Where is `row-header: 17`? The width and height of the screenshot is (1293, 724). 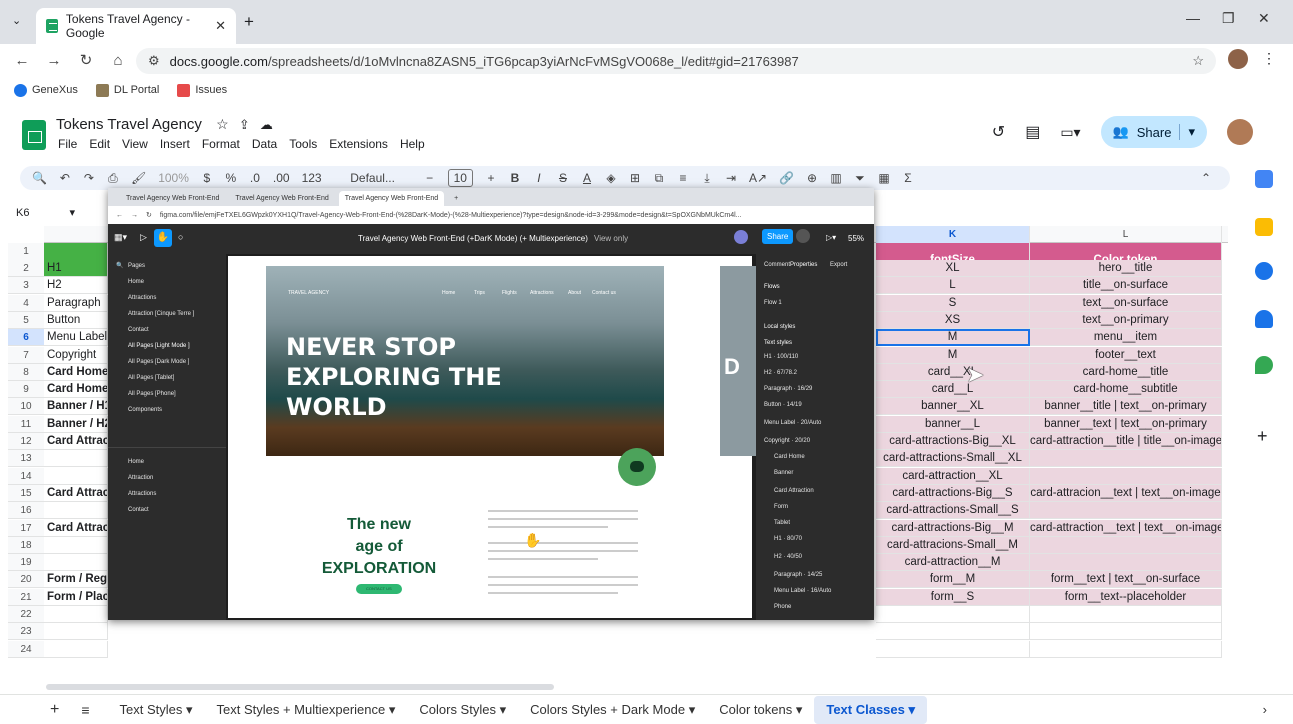
row-header: 17 is located at coordinates (26, 528).